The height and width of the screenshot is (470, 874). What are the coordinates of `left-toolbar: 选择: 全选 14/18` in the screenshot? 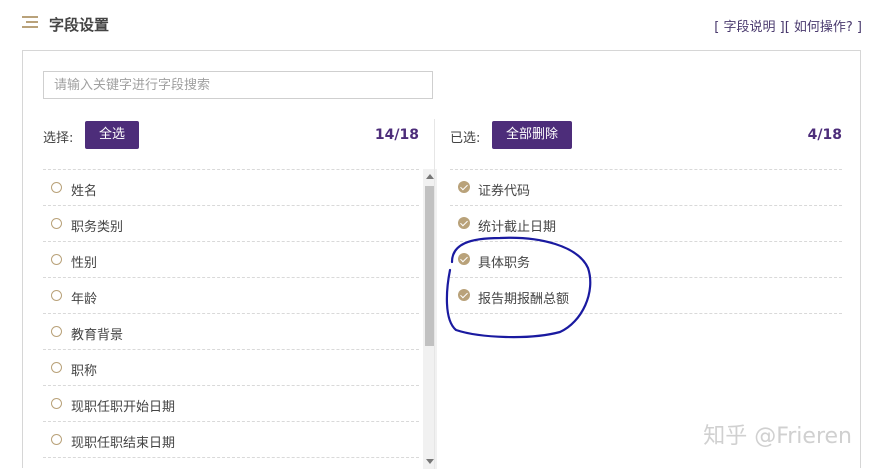 It's located at (231, 135).